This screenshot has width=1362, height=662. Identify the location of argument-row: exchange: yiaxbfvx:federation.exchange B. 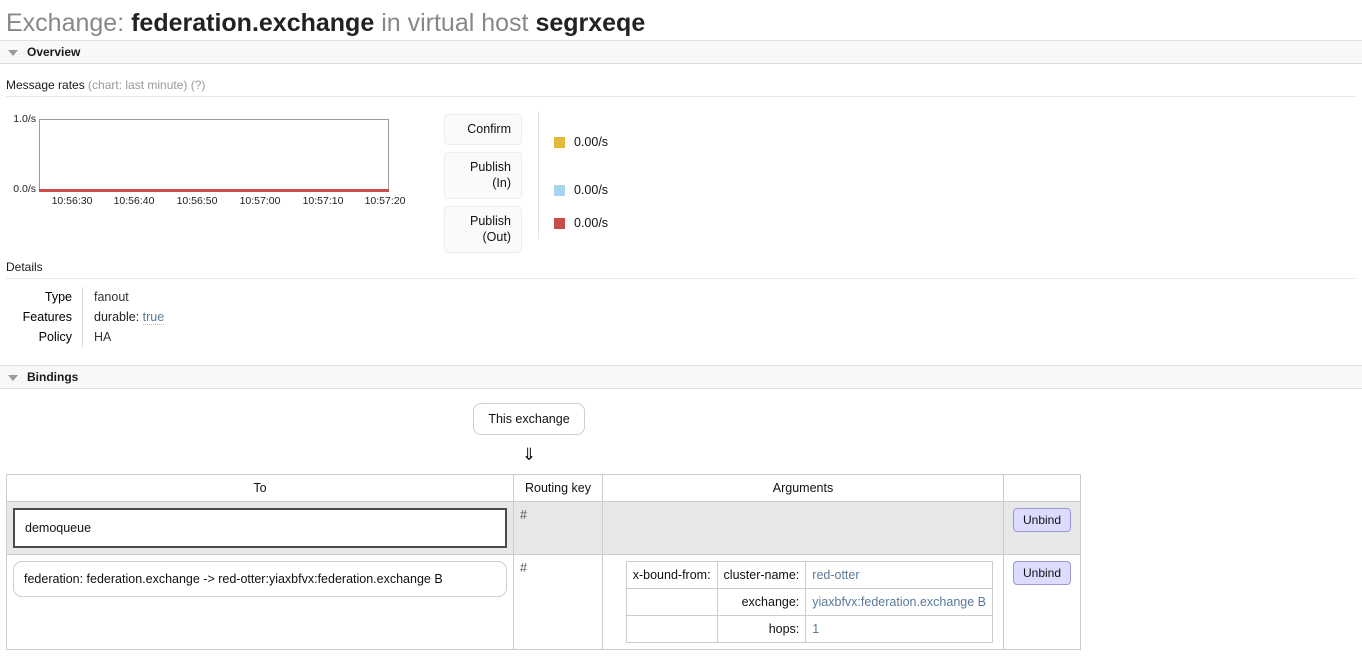
(809, 602).